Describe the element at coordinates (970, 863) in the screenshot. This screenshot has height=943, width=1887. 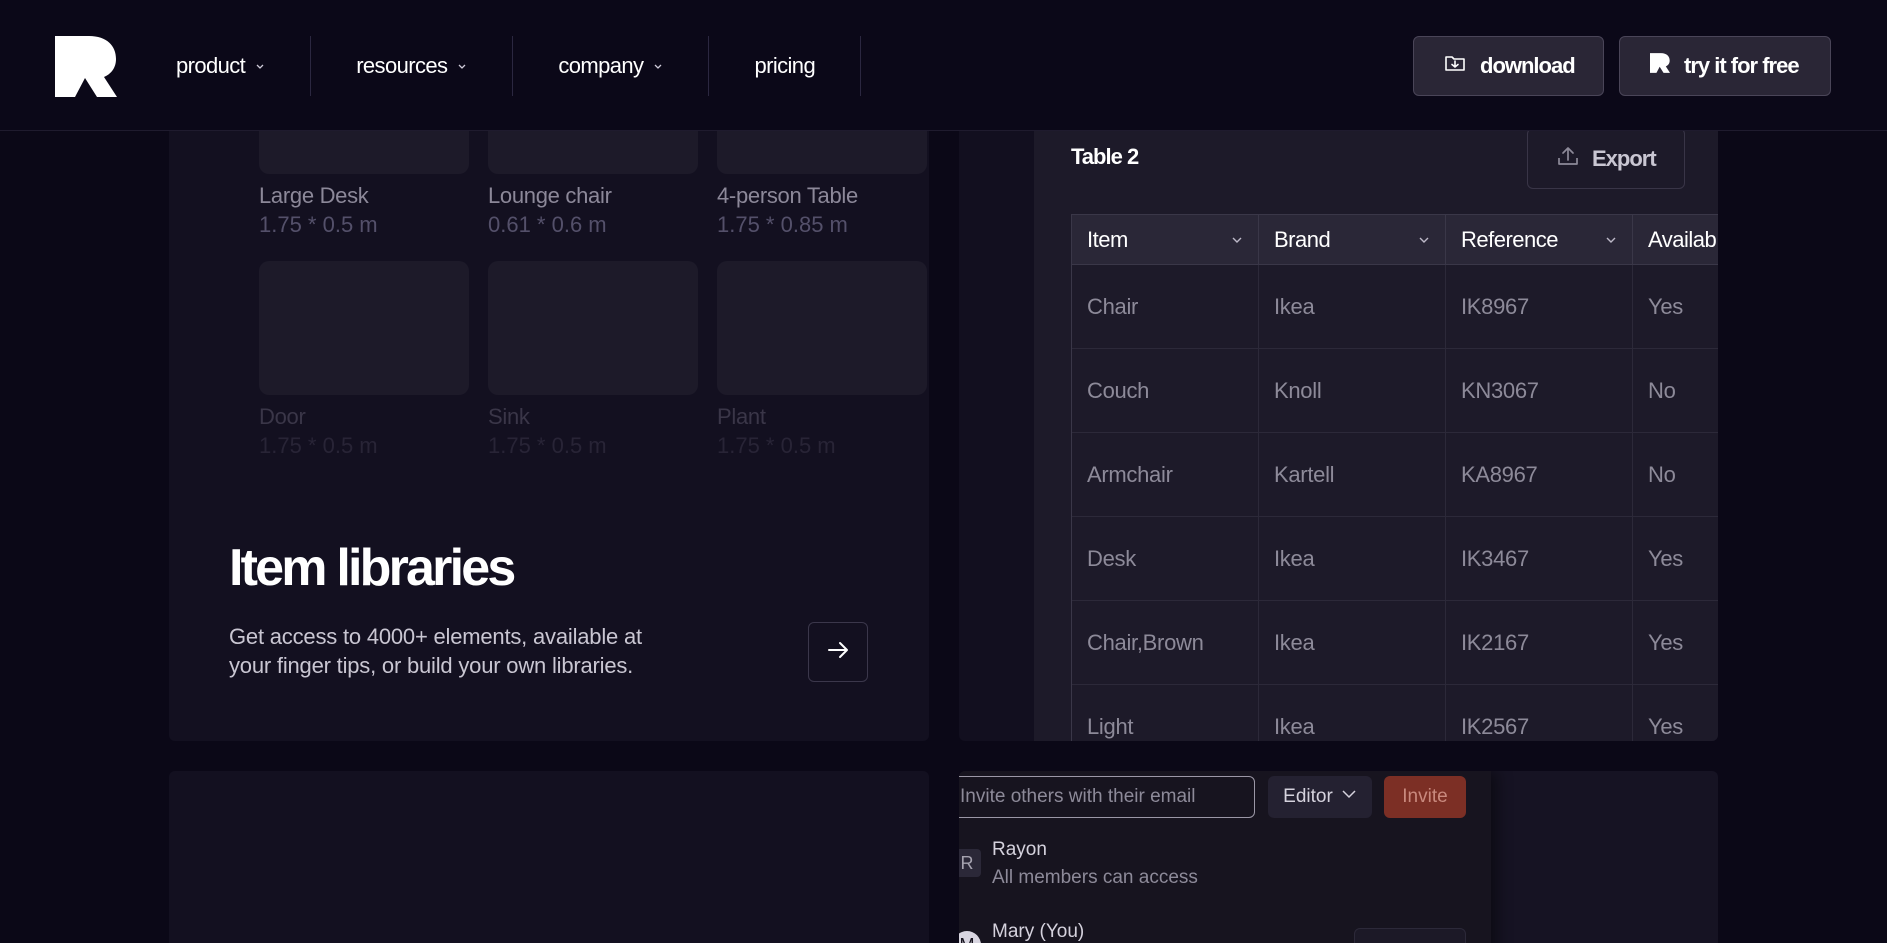
I see `avatar: R` at that location.